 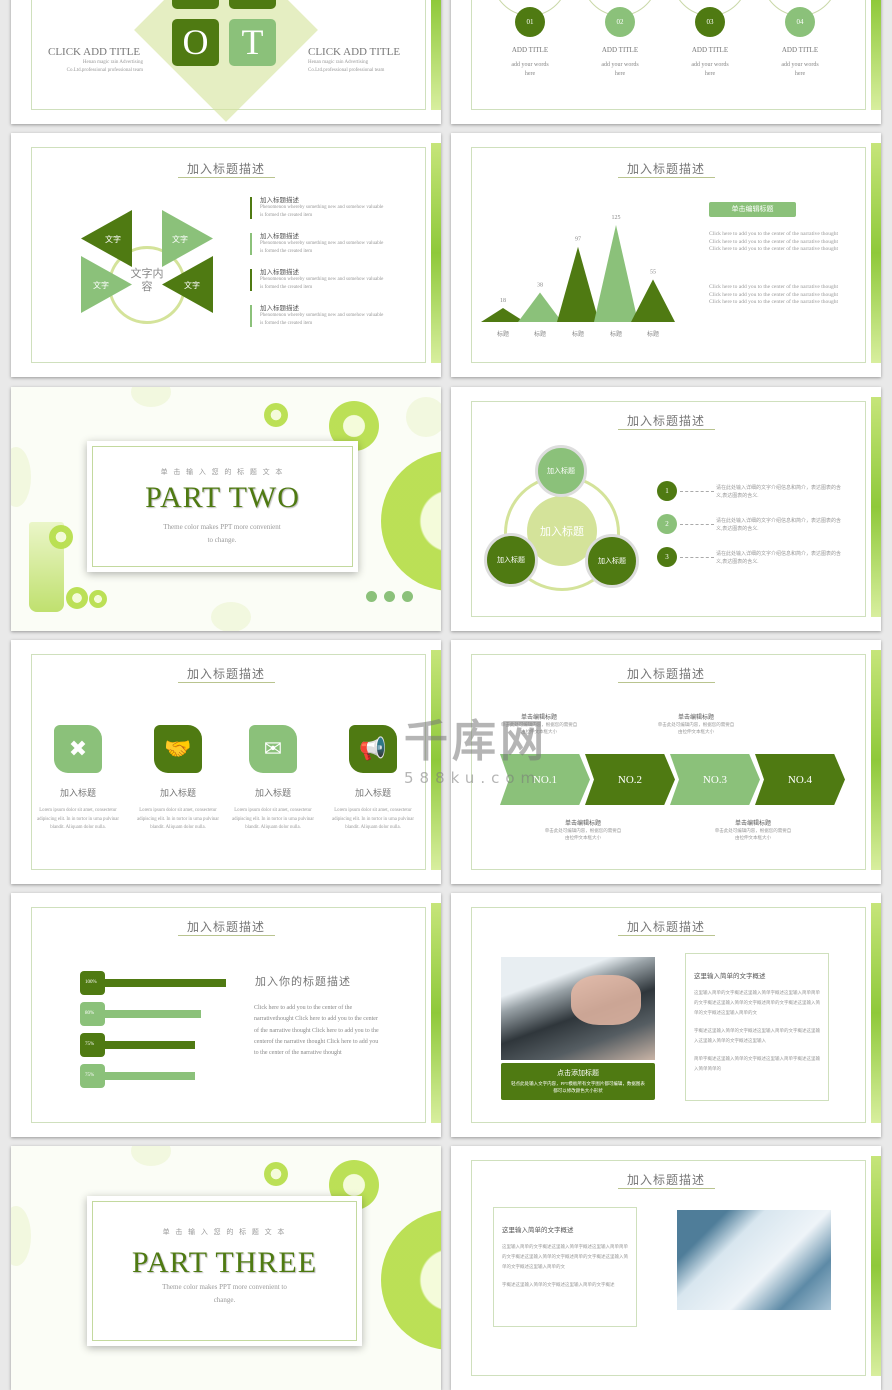 I want to click on process-step: NO.2, so click(x=630, y=779).